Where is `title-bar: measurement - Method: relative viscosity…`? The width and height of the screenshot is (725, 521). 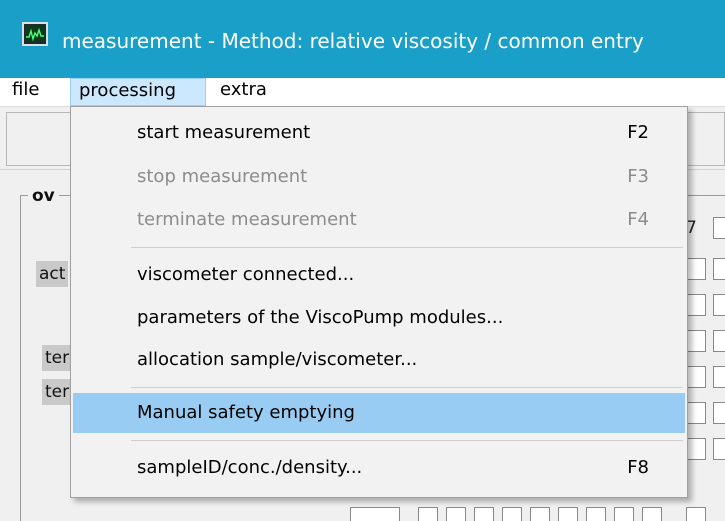
title-bar: measurement - Method: relative viscosity… is located at coordinates (362, 39).